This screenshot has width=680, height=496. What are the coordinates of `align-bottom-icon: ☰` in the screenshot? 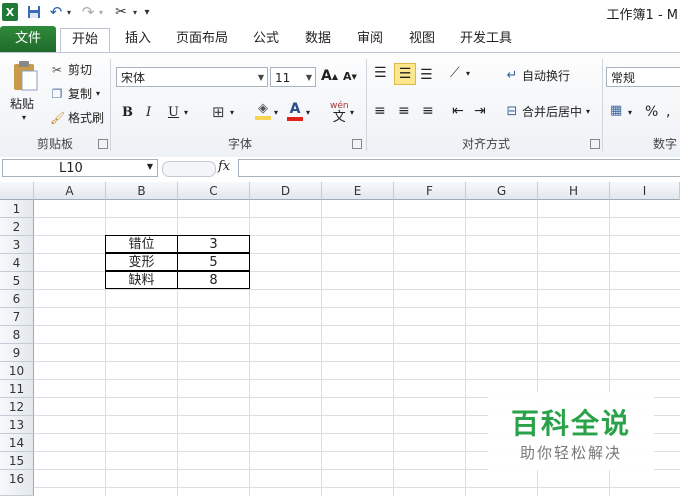 It's located at (426, 75).